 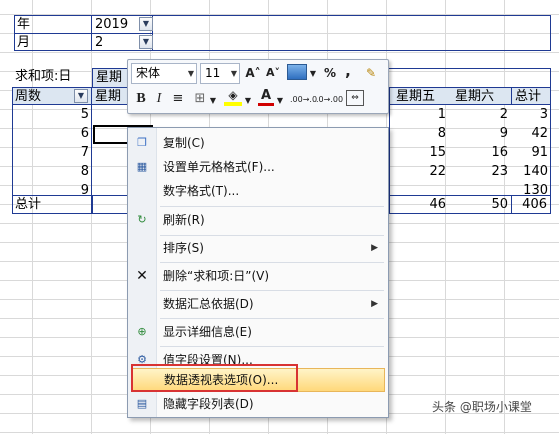 What do you see at coordinates (480, 96) in the screenshot?
I see `pivot-col-saturday: 星期六` at bounding box center [480, 96].